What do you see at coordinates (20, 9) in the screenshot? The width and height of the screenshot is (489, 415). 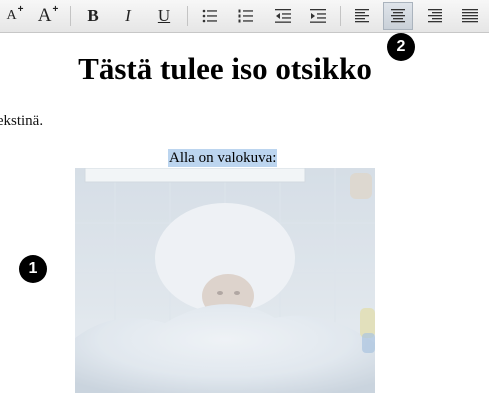 I see `minus-sup-icon: +` at bounding box center [20, 9].